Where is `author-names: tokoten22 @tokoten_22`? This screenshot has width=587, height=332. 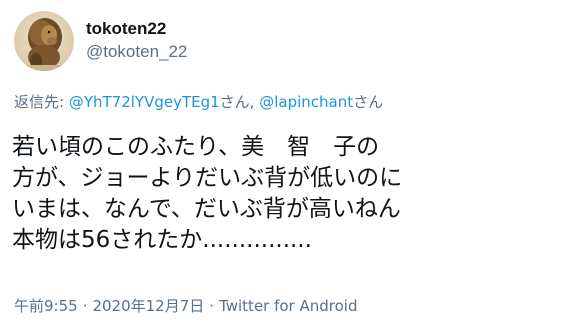
author-names: tokoten22 @tokoten_22 is located at coordinates (136, 41).